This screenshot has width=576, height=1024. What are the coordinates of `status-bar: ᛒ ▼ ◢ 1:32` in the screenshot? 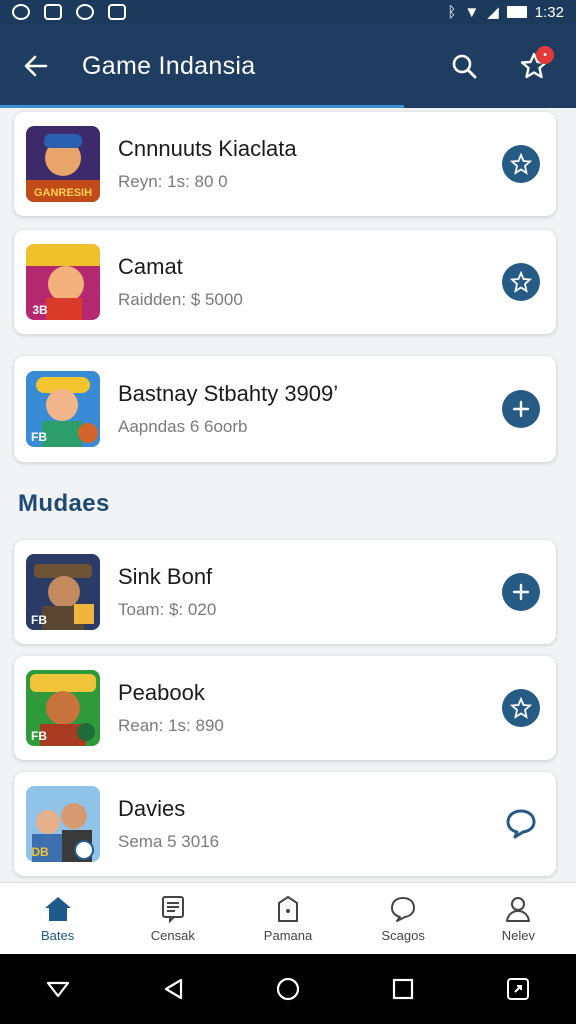 It's located at (288, 12).